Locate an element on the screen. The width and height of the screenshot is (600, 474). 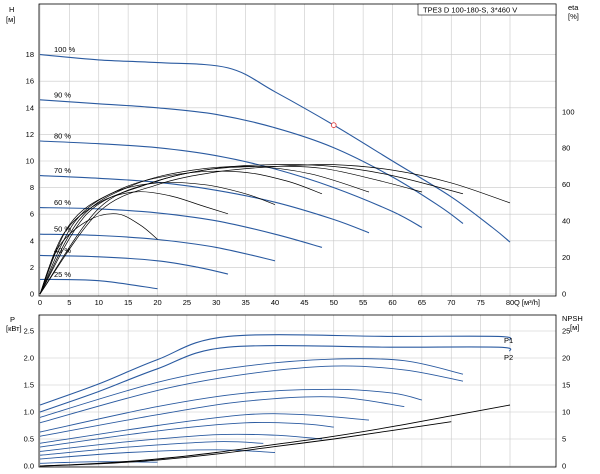
x-tick-label: 25 is located at coordinates (187, 302).